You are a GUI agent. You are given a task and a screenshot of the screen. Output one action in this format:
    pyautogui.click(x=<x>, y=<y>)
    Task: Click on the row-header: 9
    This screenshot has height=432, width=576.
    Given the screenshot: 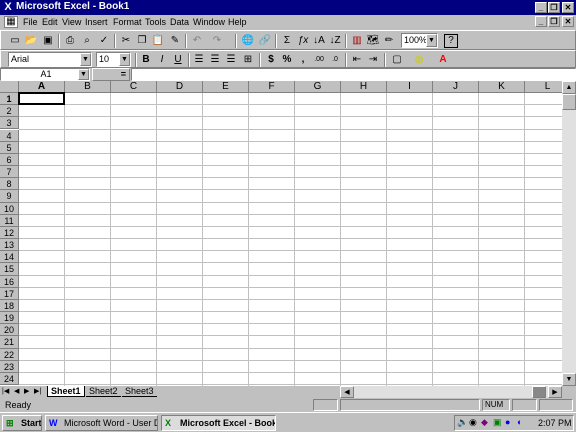 What is the action you would take?
    pyautogui.click(x=9, y=196)
    